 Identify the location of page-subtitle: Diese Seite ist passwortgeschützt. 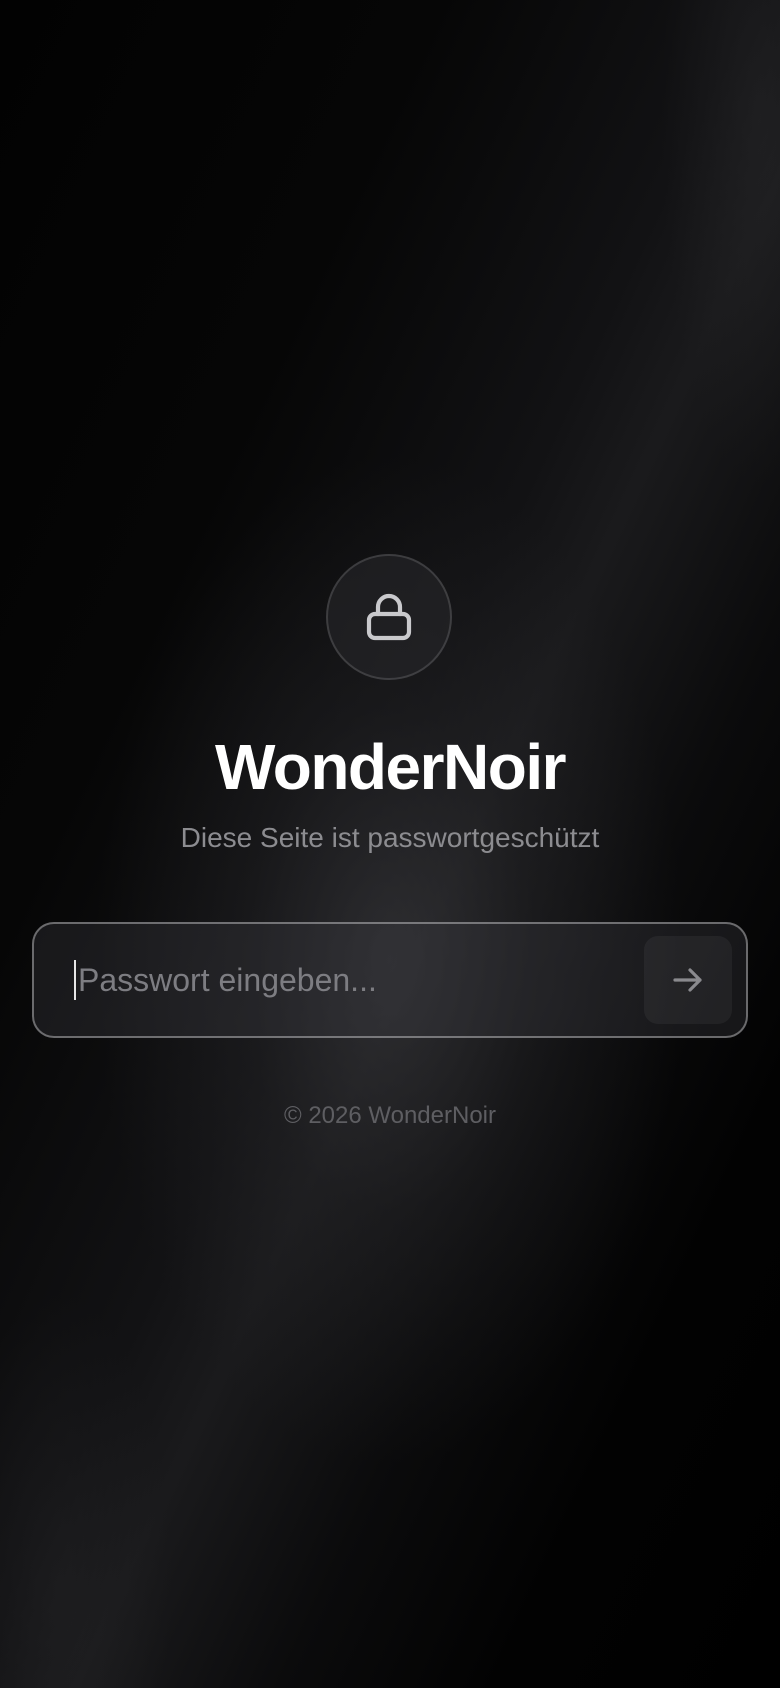
(390, 837).